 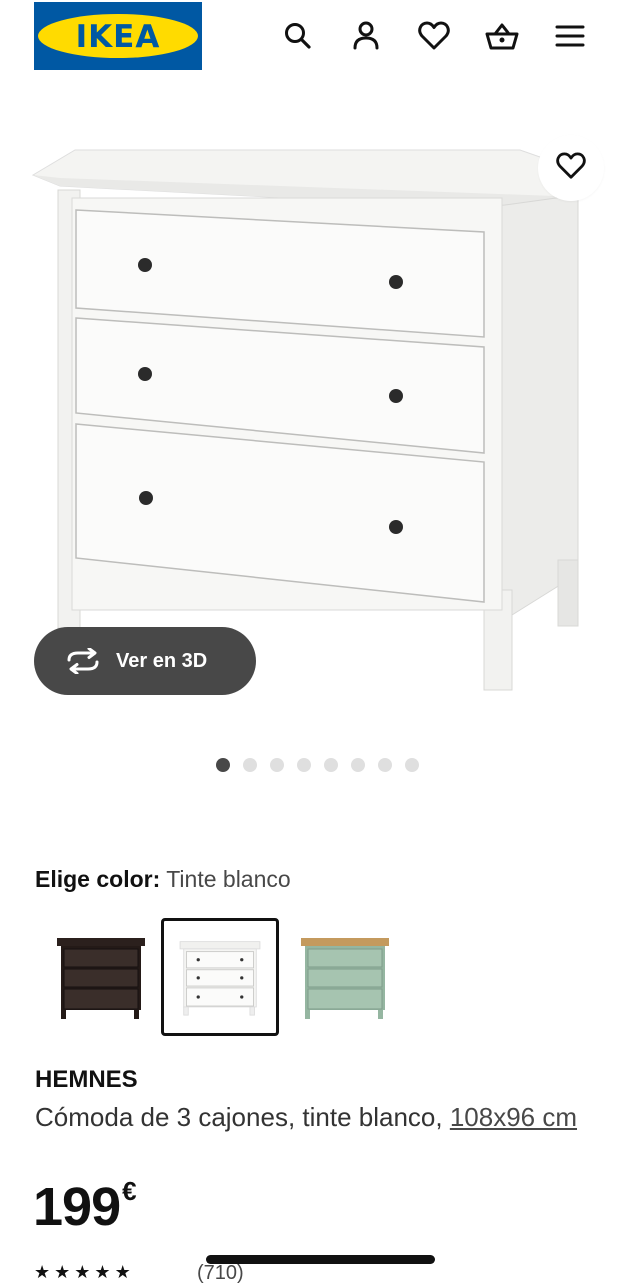 I want to click on review-count: (710), so click(x=220, y=1273).